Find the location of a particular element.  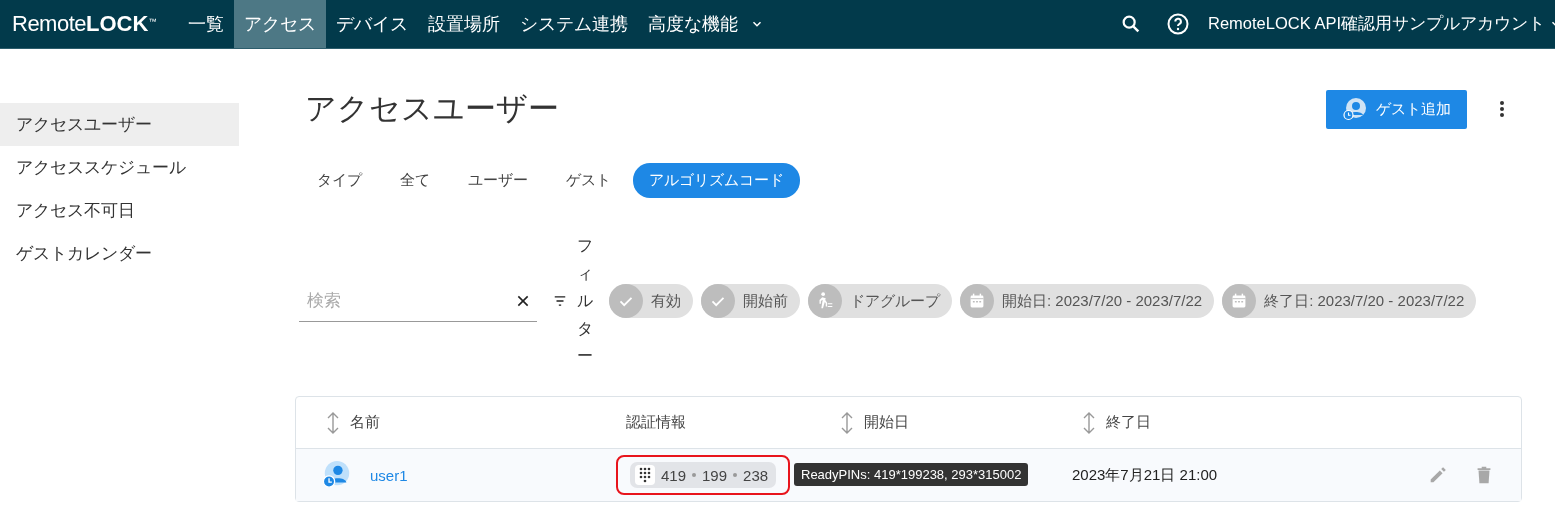

user-avatar-icon is located at coordinates (337, 475).